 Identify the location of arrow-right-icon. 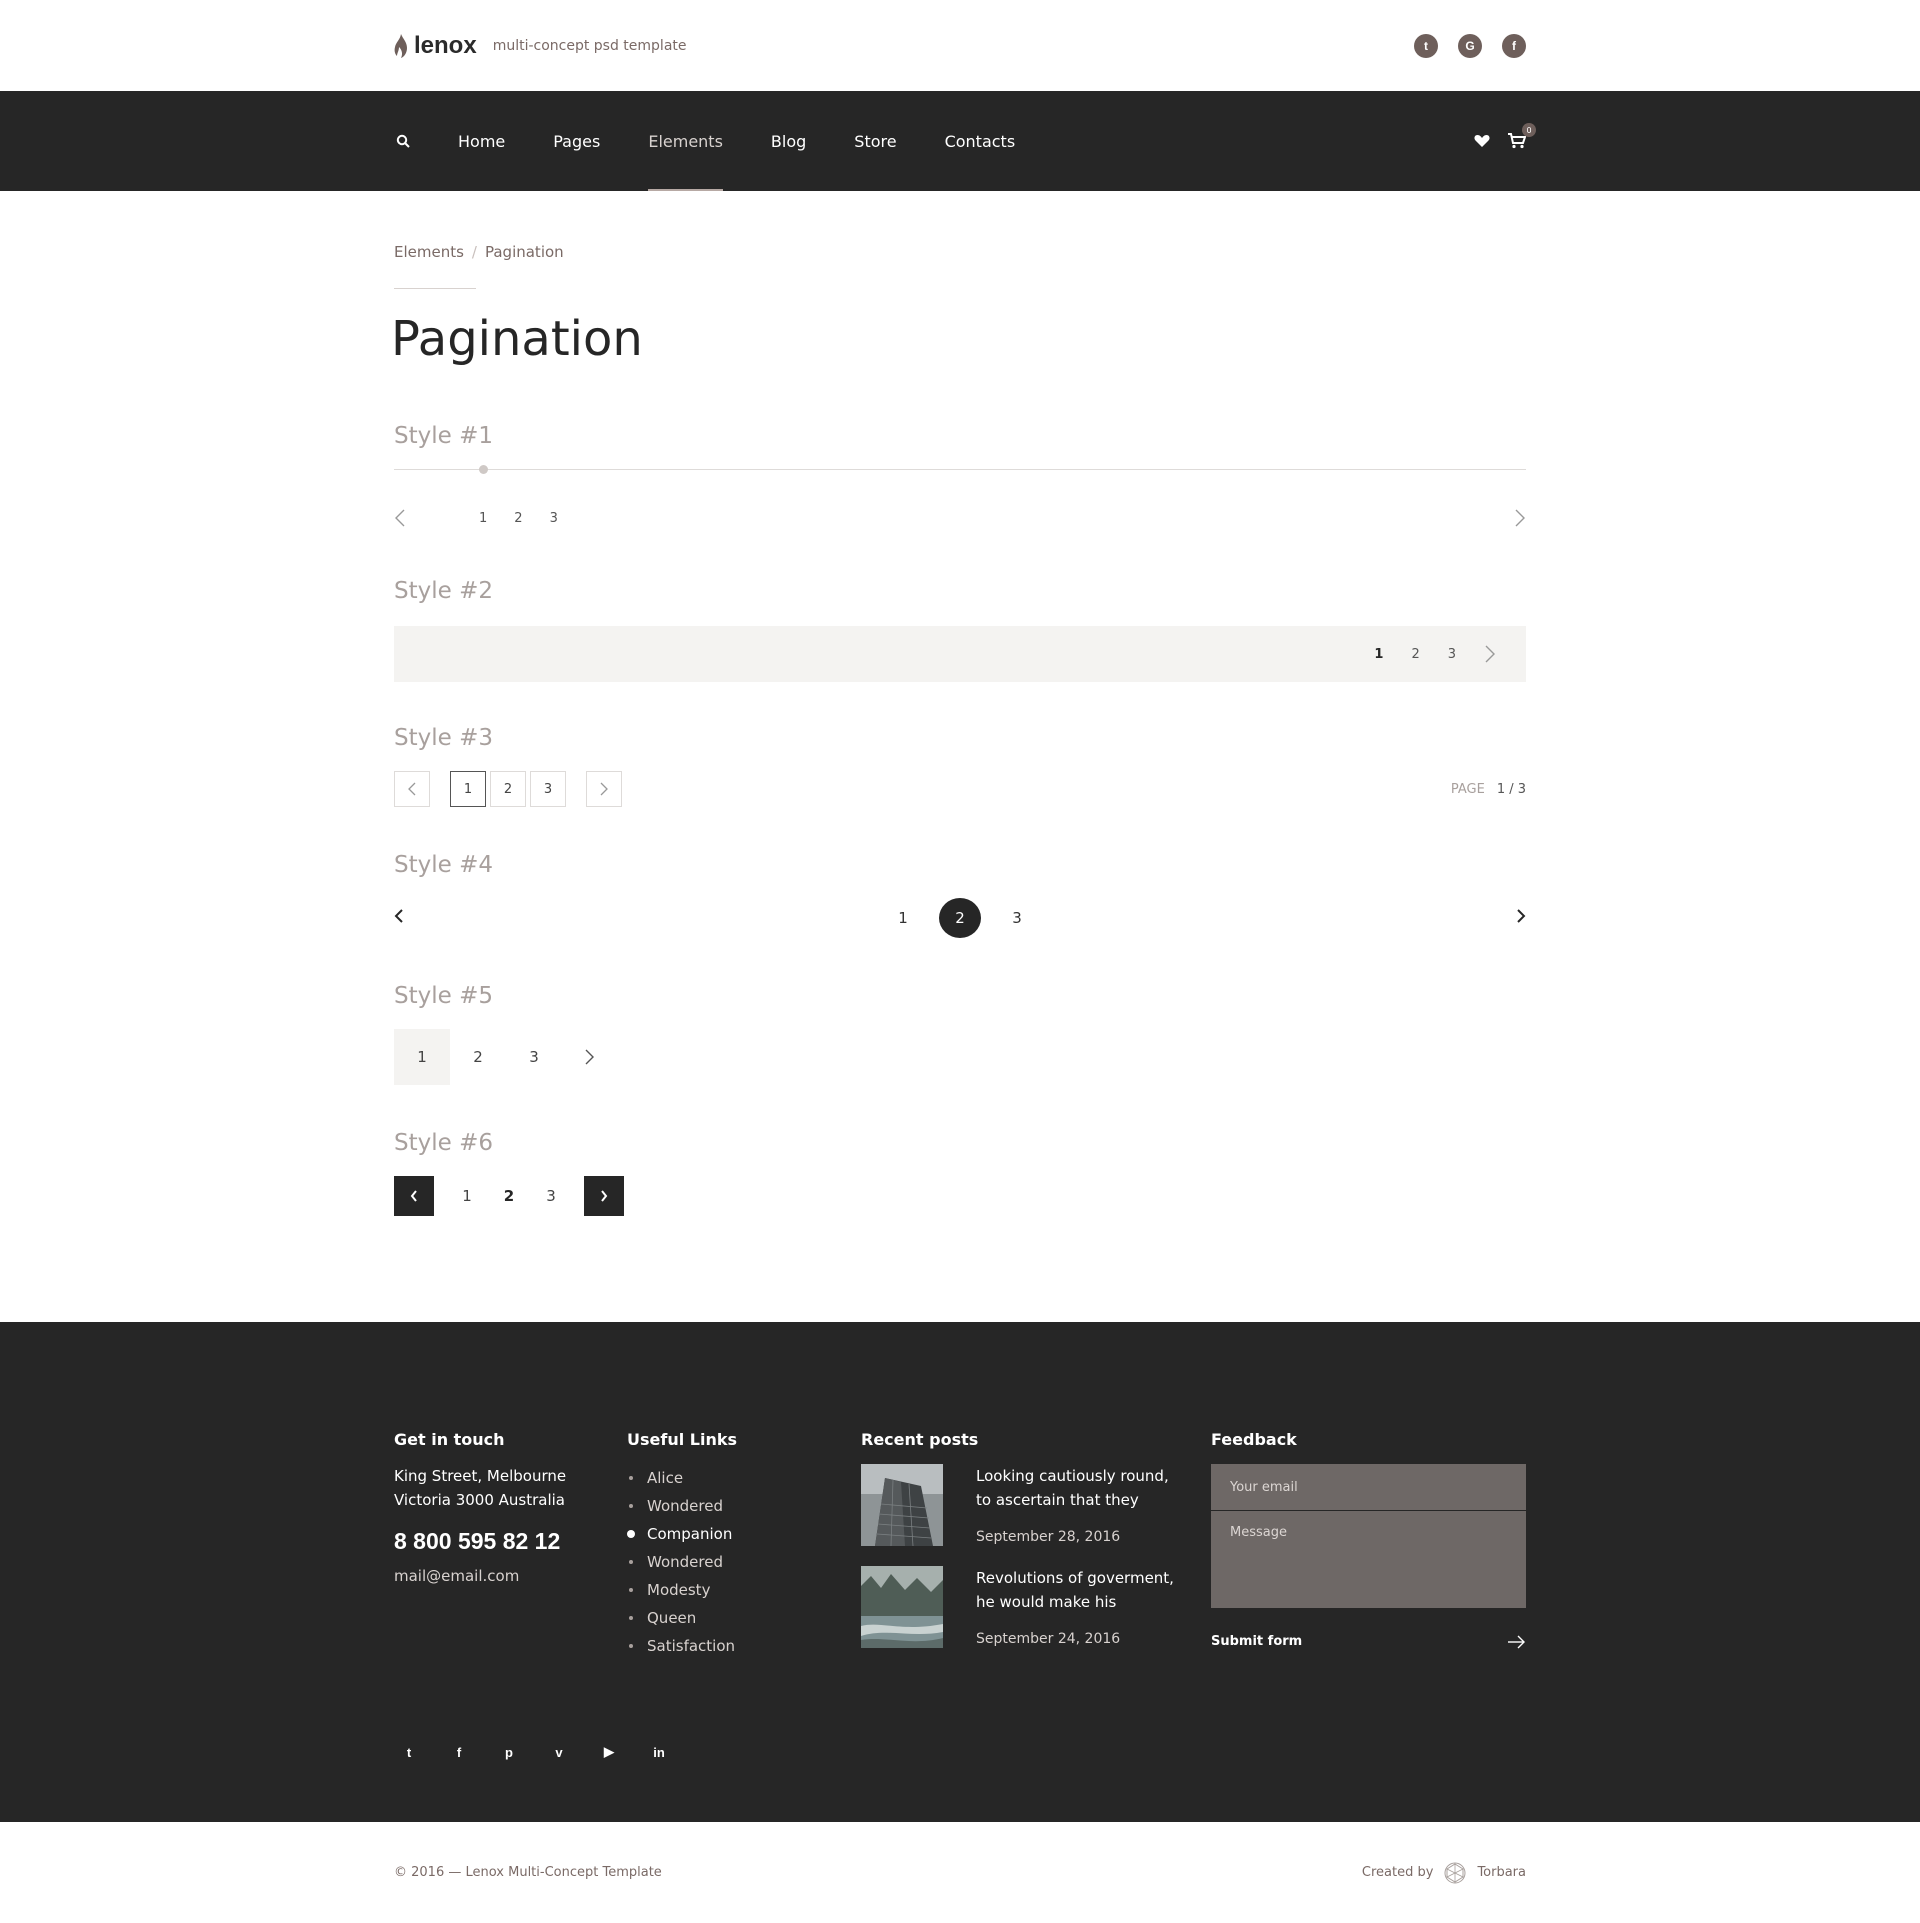
(1516, 1641).